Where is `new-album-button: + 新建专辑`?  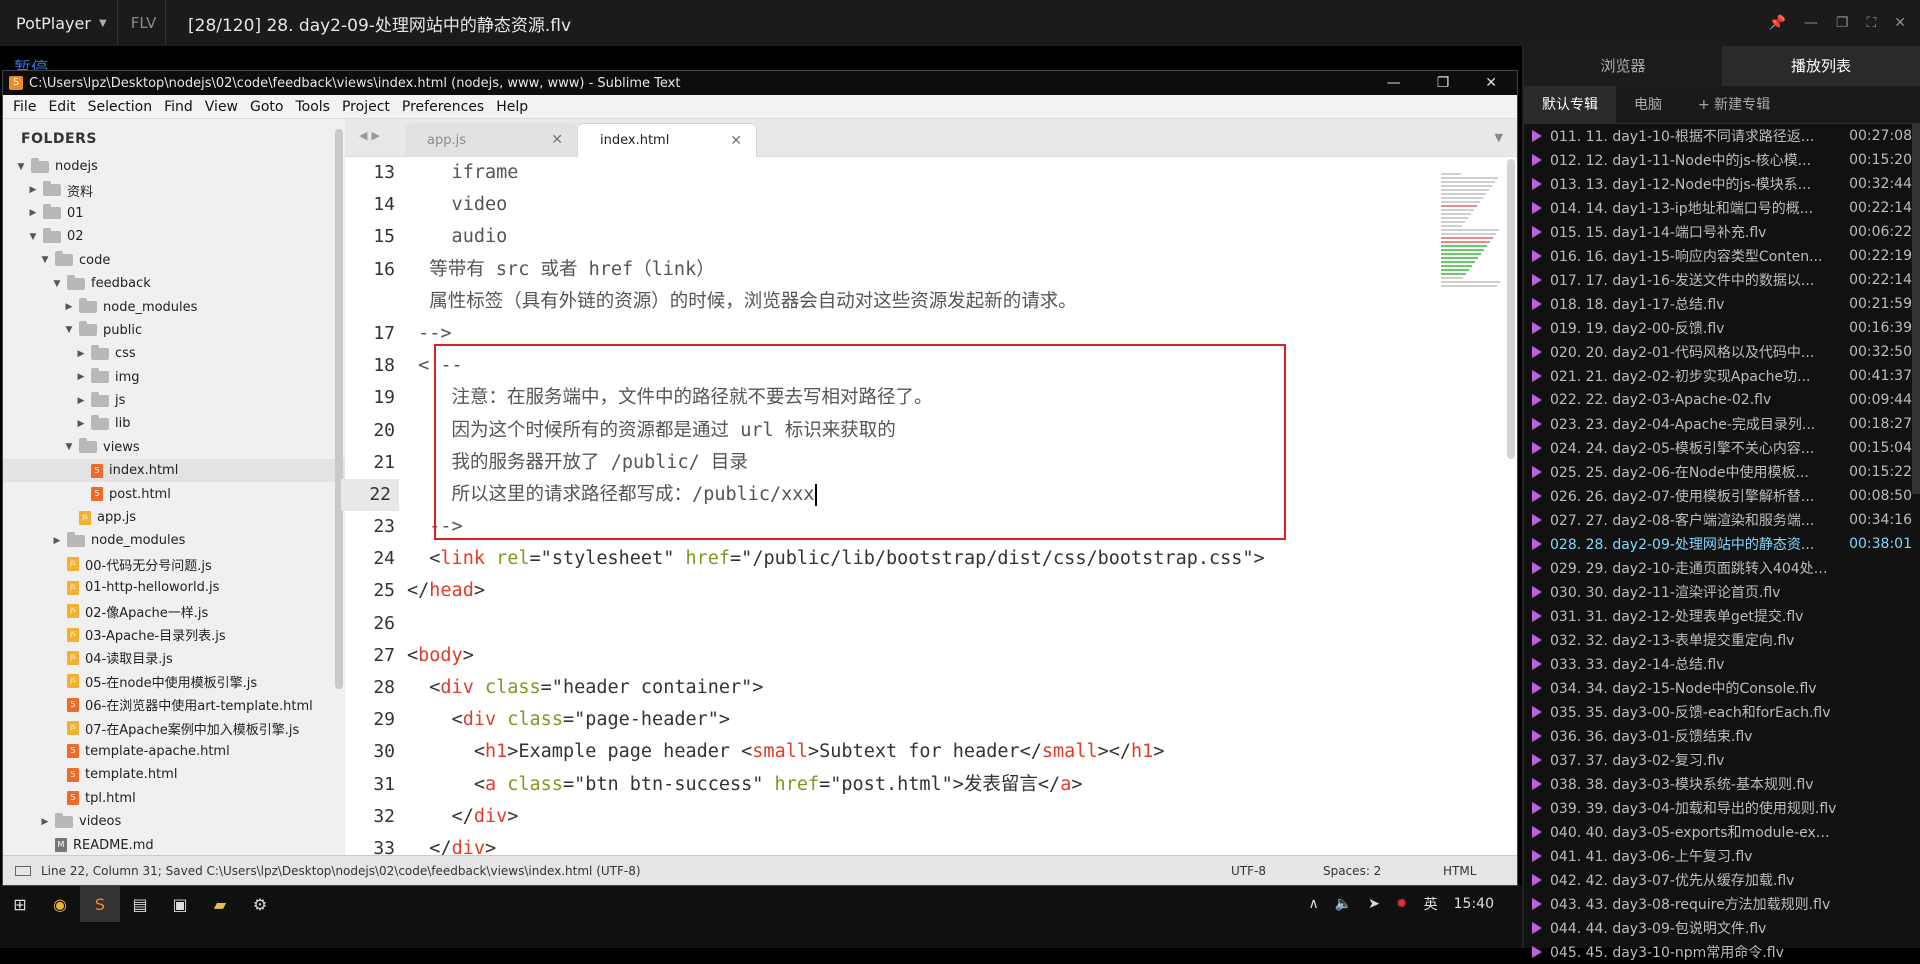 new-album-button: + 新建专辑 is located at coordinates (1734, 105).